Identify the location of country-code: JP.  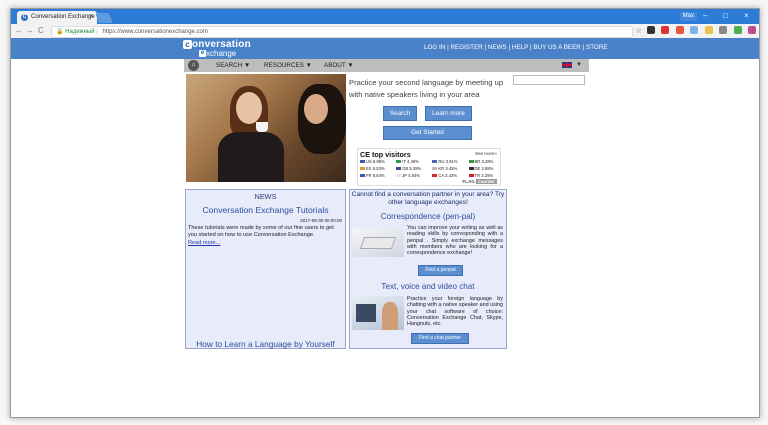
(404, 175).